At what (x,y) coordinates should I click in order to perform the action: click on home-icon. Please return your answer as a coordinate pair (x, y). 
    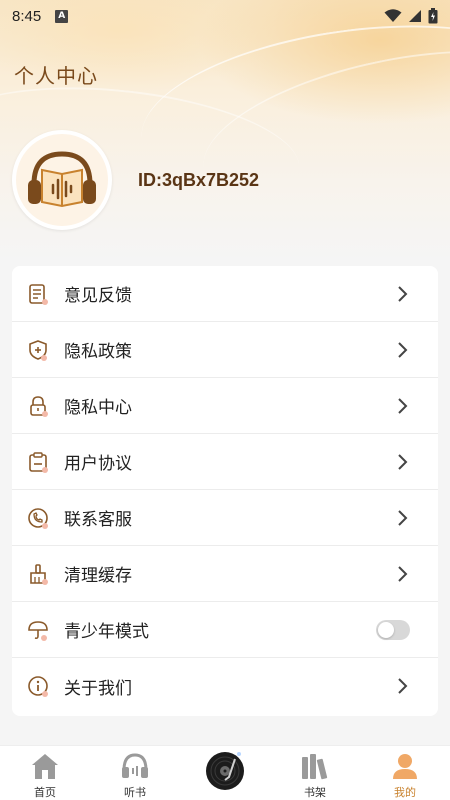
    Looking at the image, I should click on (45, 766).